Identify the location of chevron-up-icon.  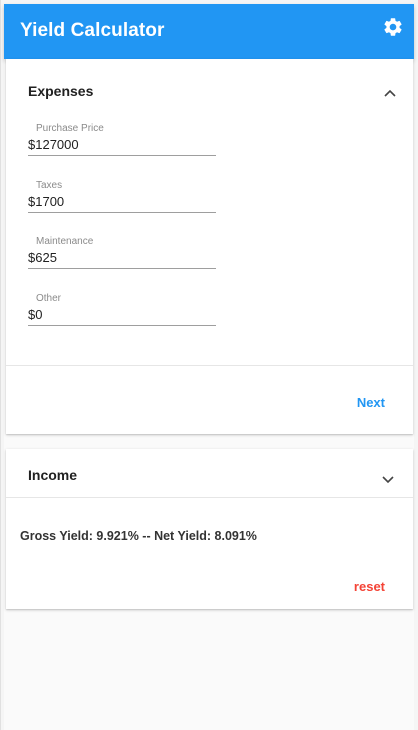
(390, 91).